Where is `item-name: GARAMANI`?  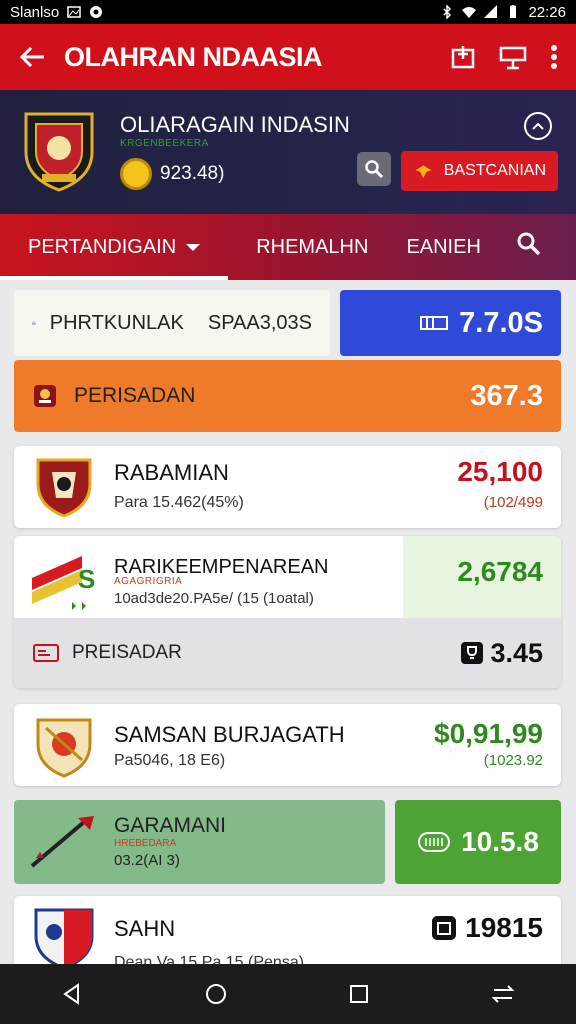 item-name: GARAMANI is located at coordinates (170, 825).